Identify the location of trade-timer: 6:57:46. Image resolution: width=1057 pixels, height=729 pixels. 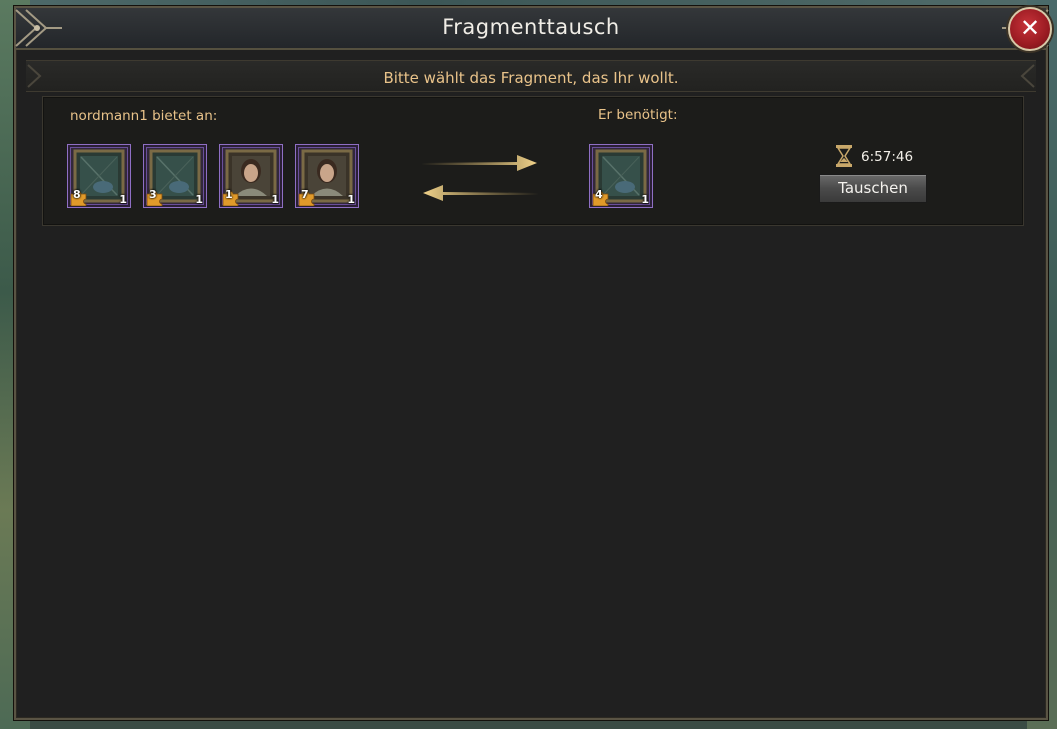
(887, 157).